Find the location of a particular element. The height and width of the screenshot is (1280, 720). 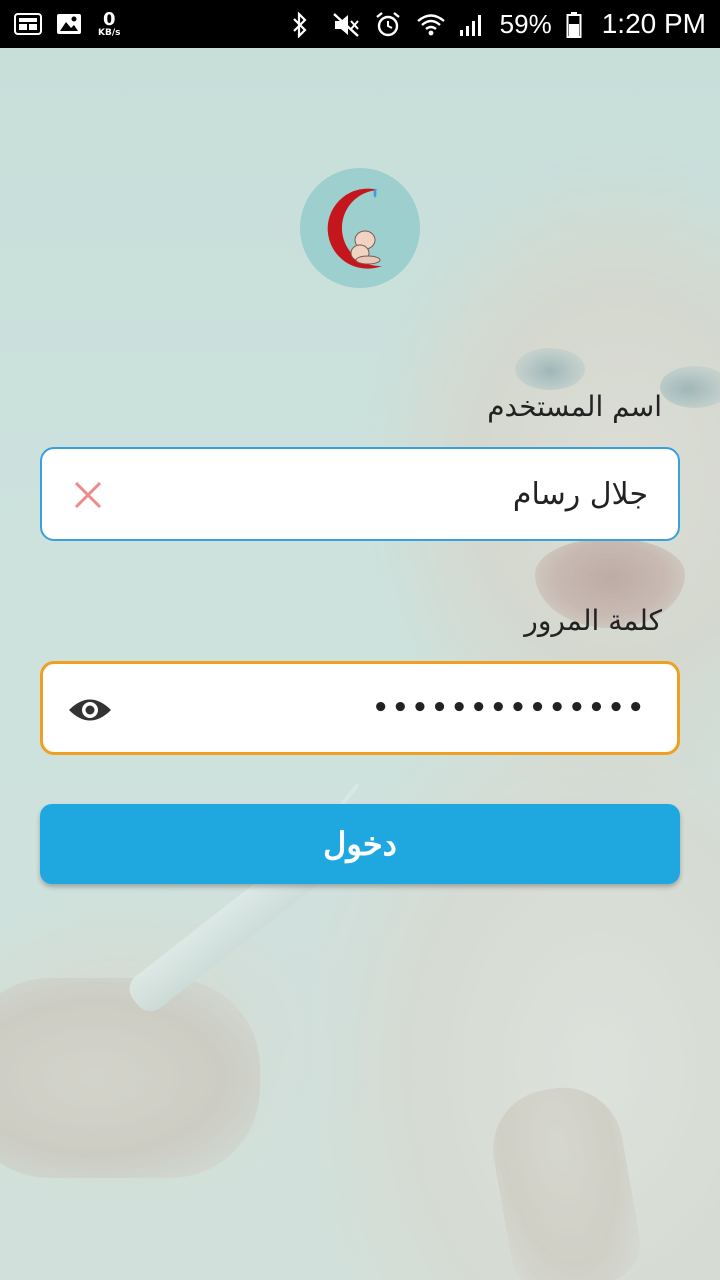

clear-icon is located at coordinates (88, 495).